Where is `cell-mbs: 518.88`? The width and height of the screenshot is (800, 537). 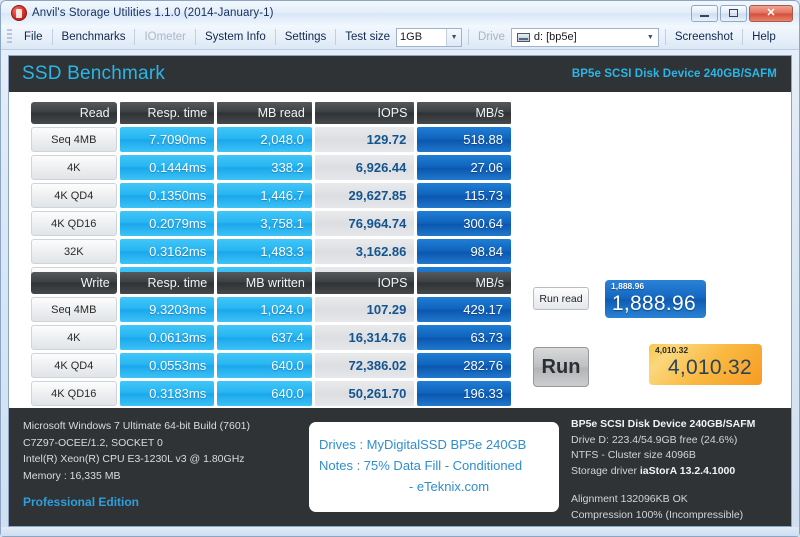
cell-mbs: 518.88 is located at coordinates (464, 139).